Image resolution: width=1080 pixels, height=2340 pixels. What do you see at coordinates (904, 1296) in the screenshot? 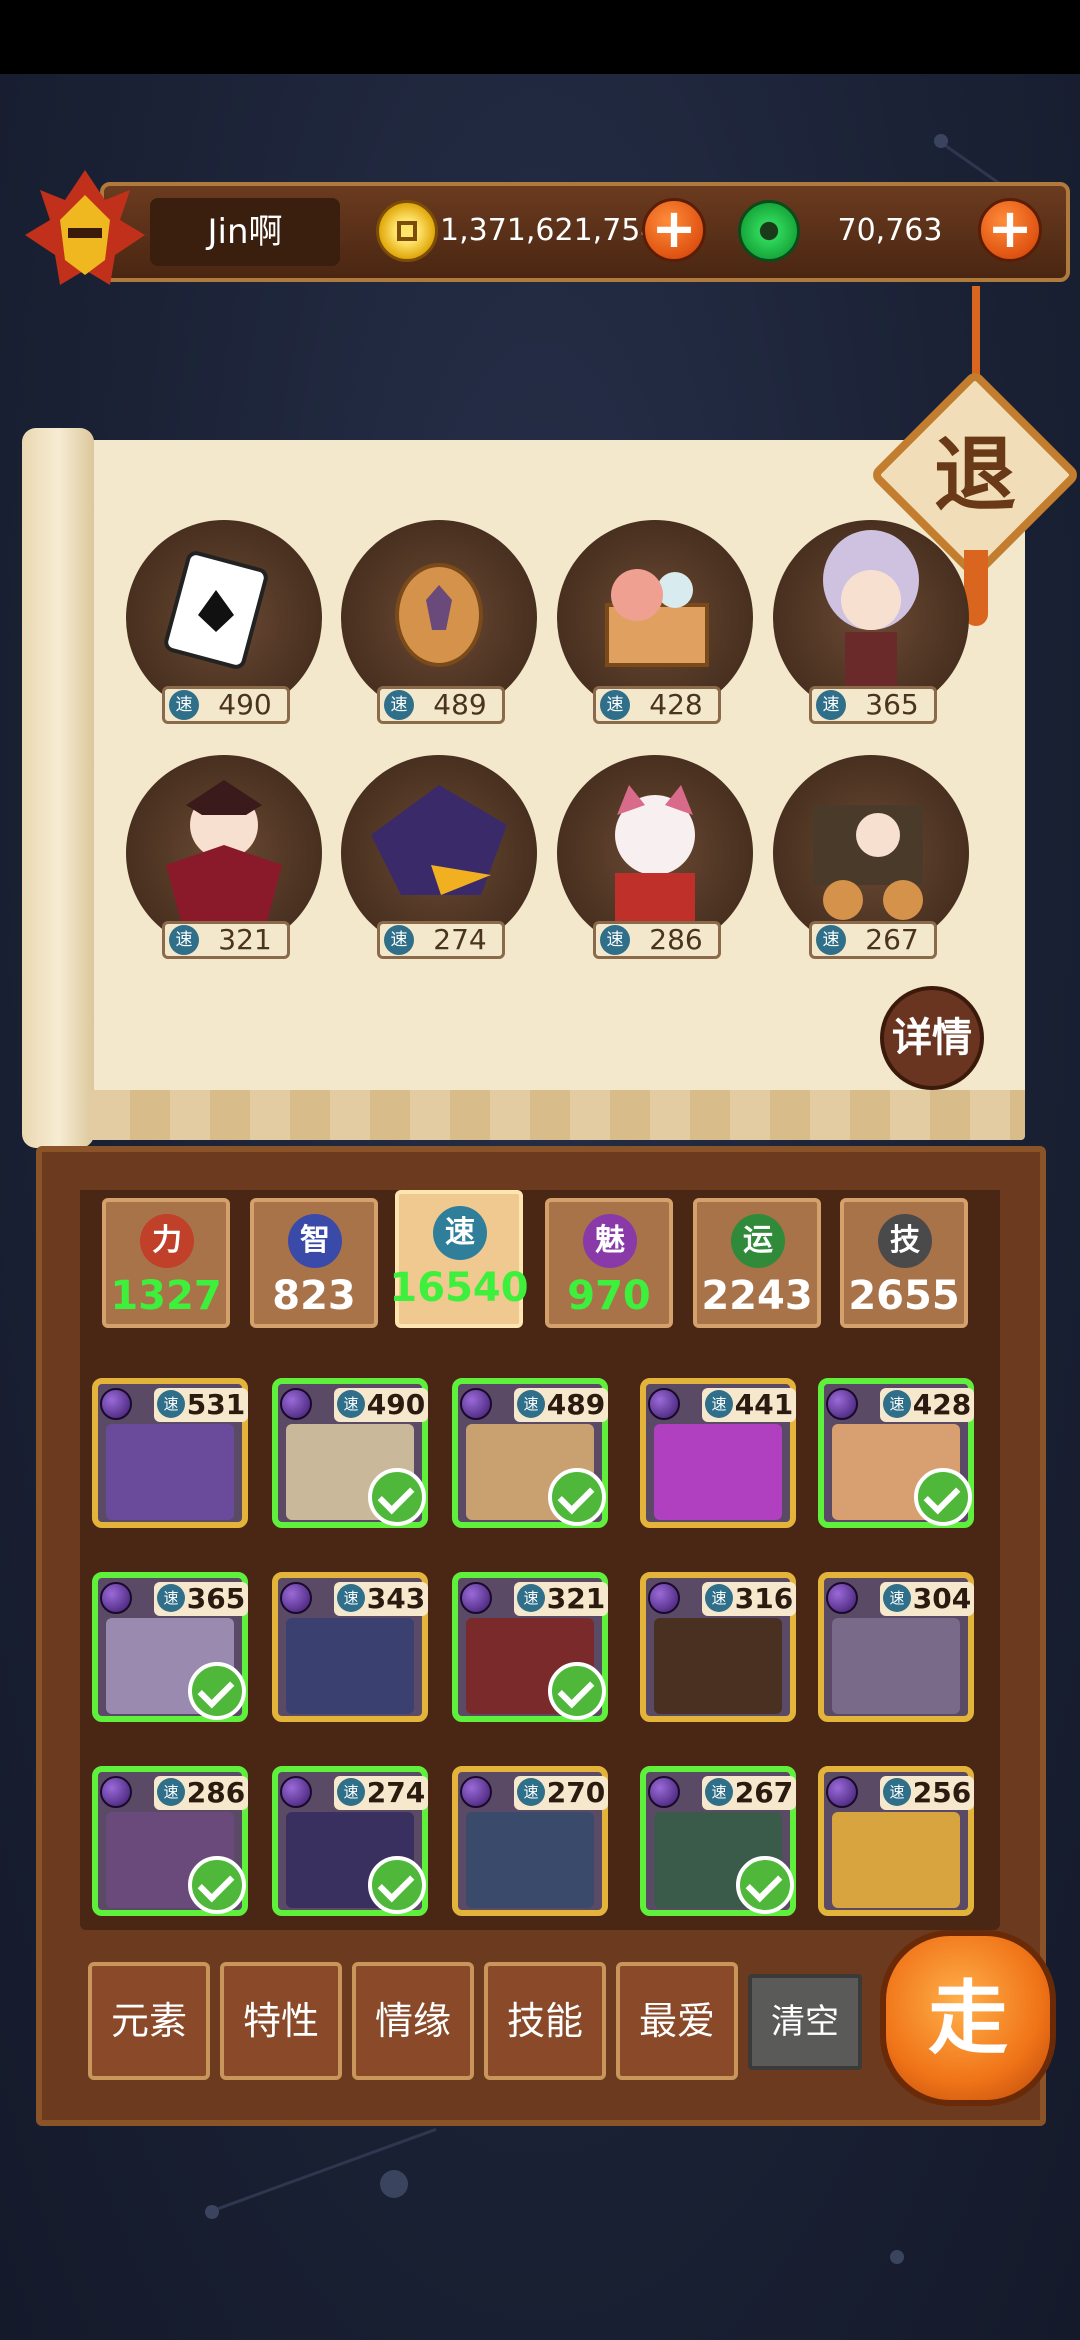
I see `stat-value: 2655` at bounding box center [904, 1296].